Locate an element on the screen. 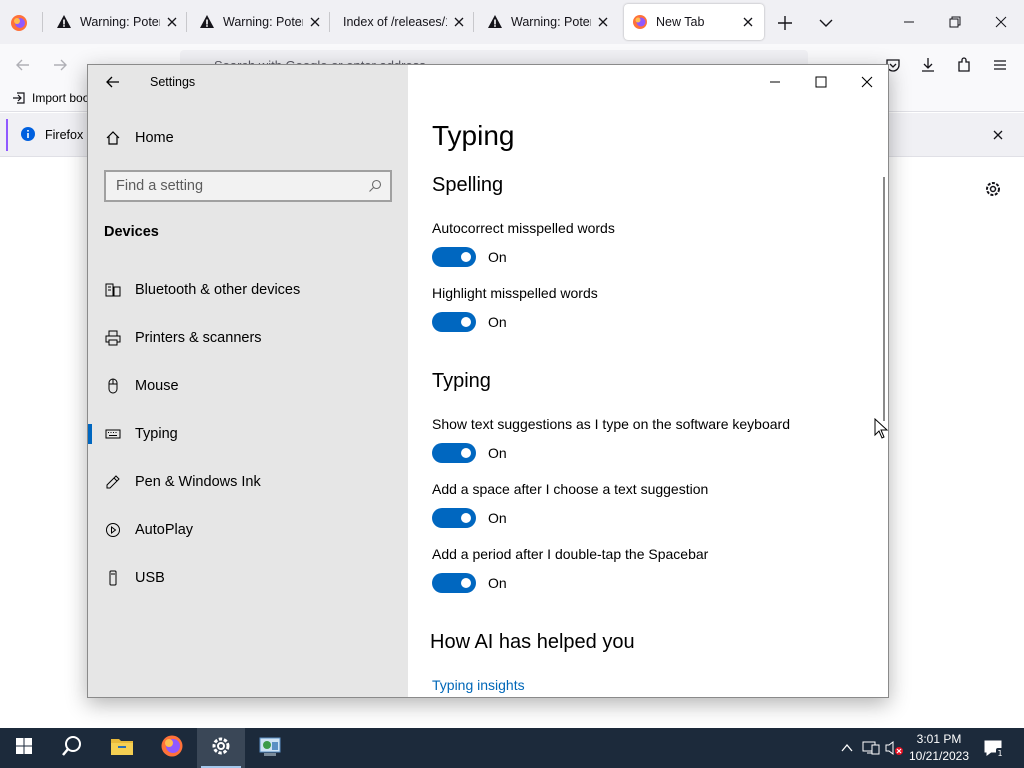 The image size is (1024, 768). add-period-toggle-row: On is located at coordinates (469, 583).